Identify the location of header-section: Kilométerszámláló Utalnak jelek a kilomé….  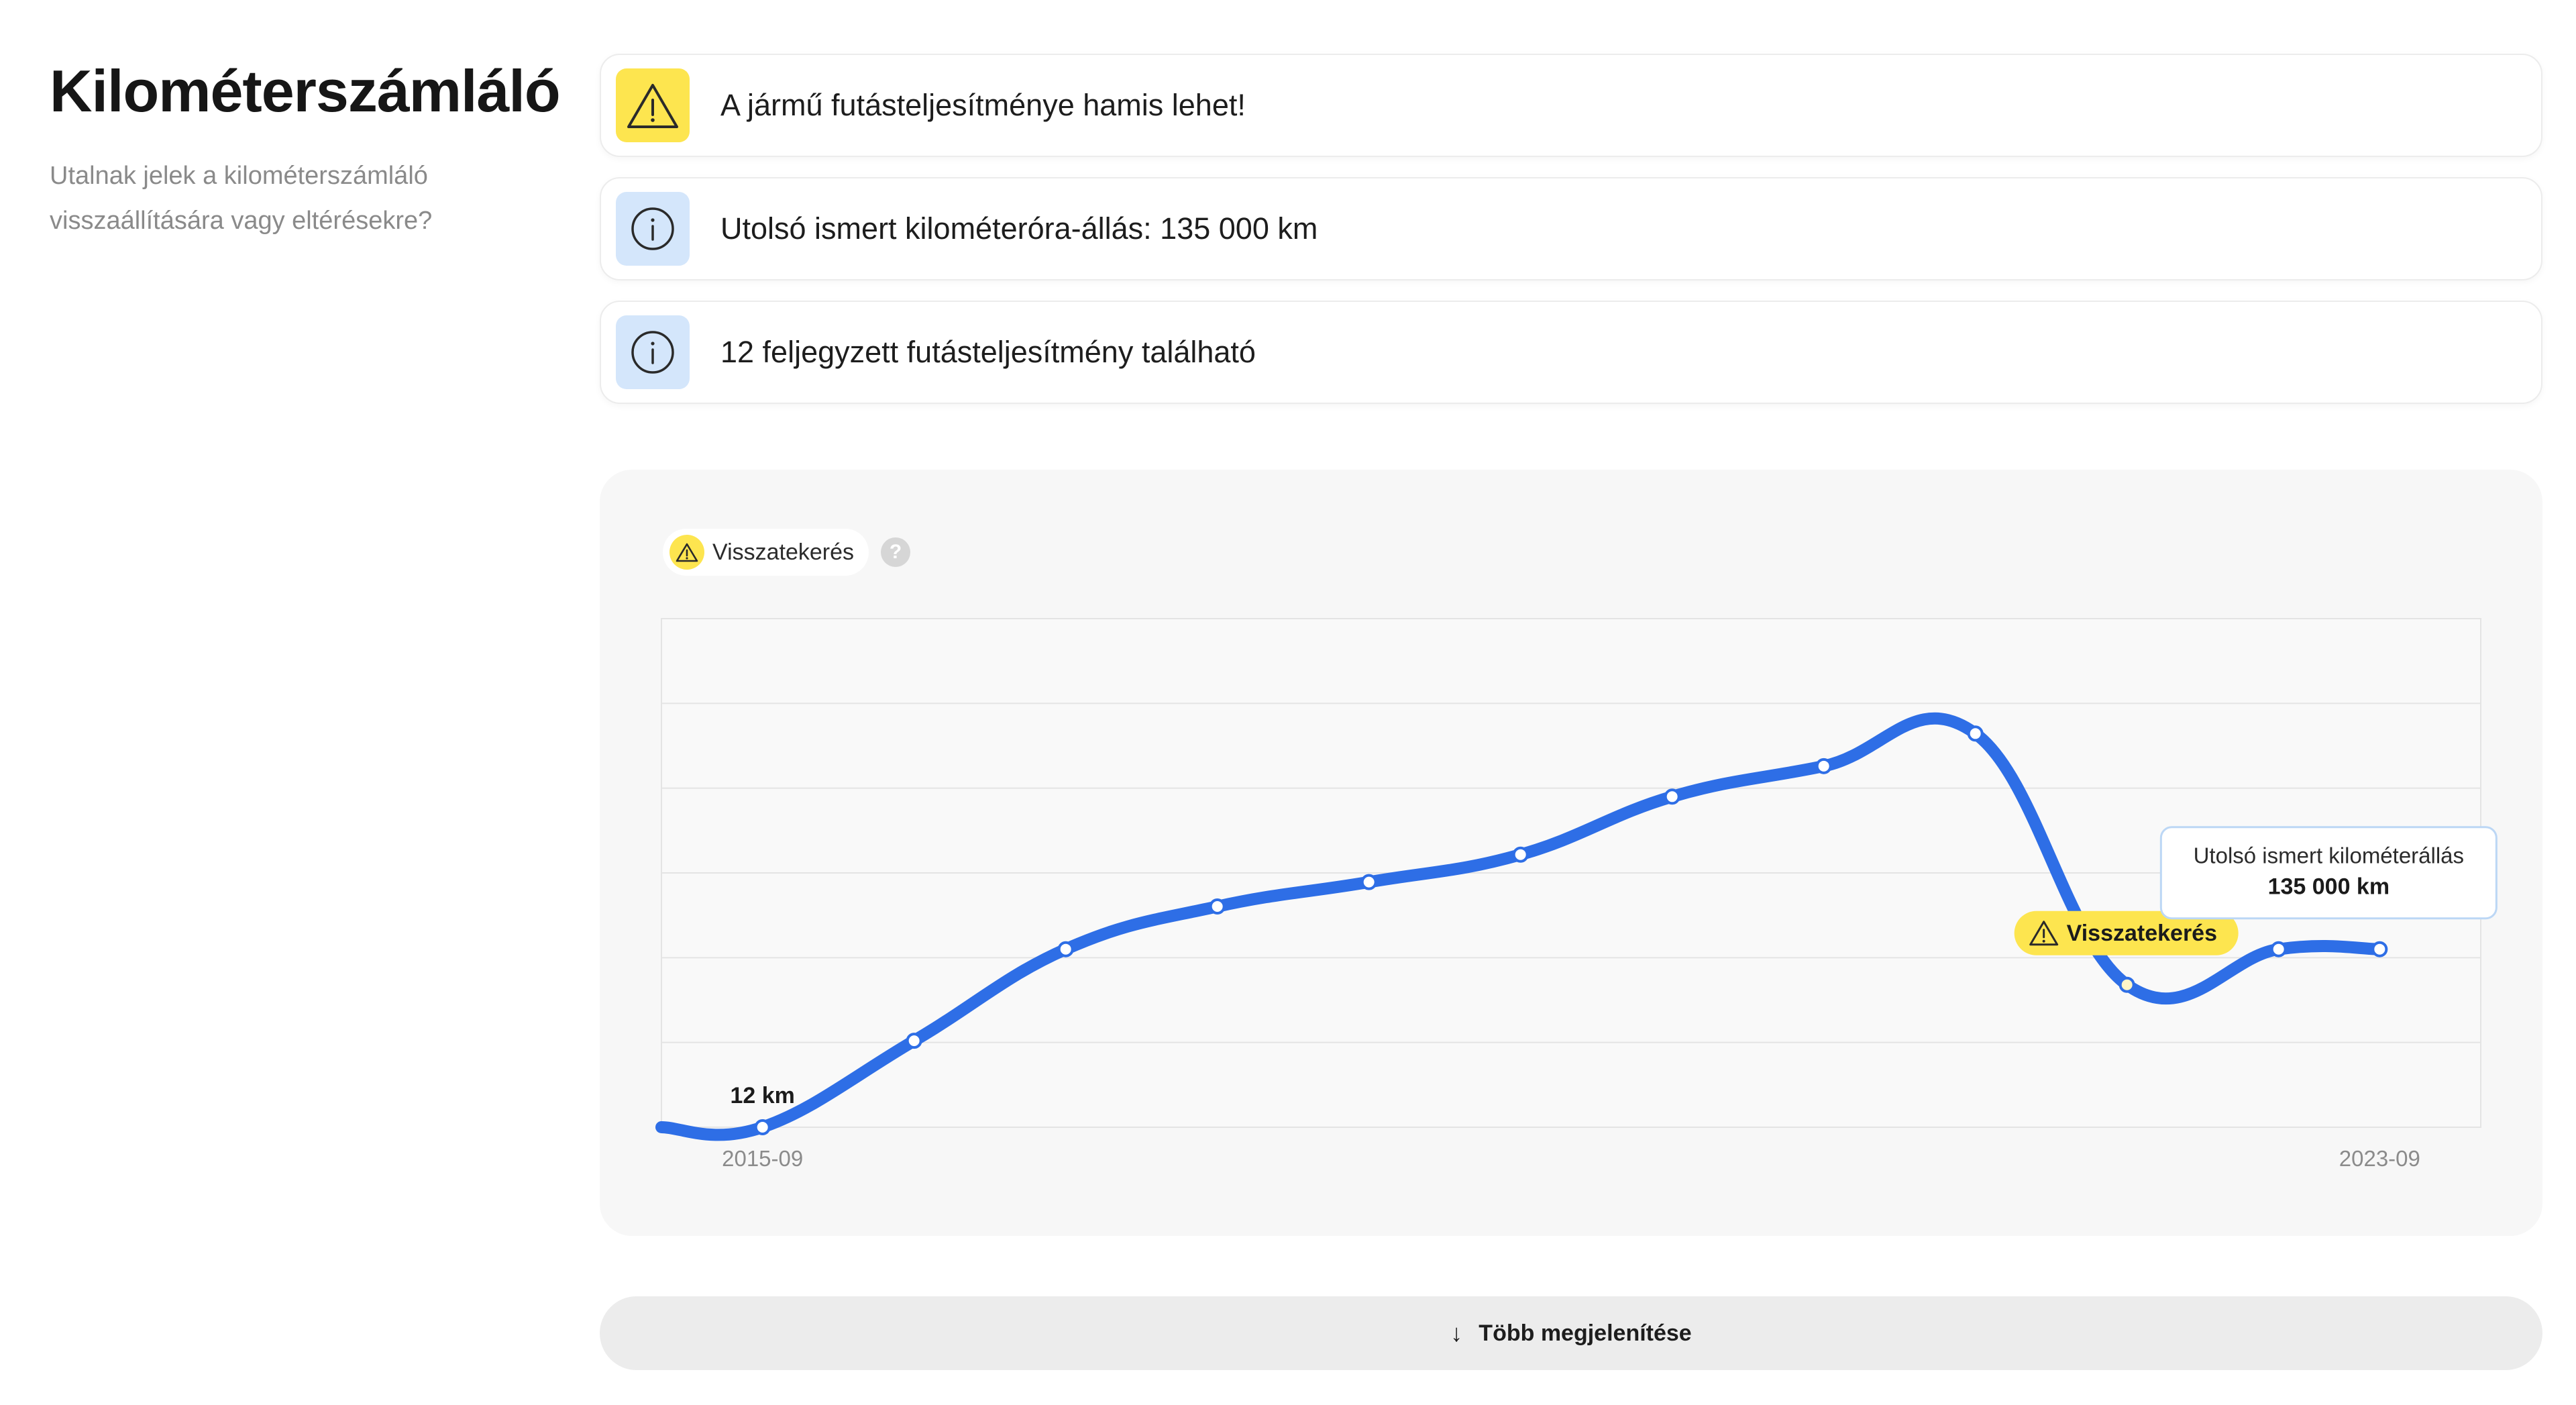
(318, 151).